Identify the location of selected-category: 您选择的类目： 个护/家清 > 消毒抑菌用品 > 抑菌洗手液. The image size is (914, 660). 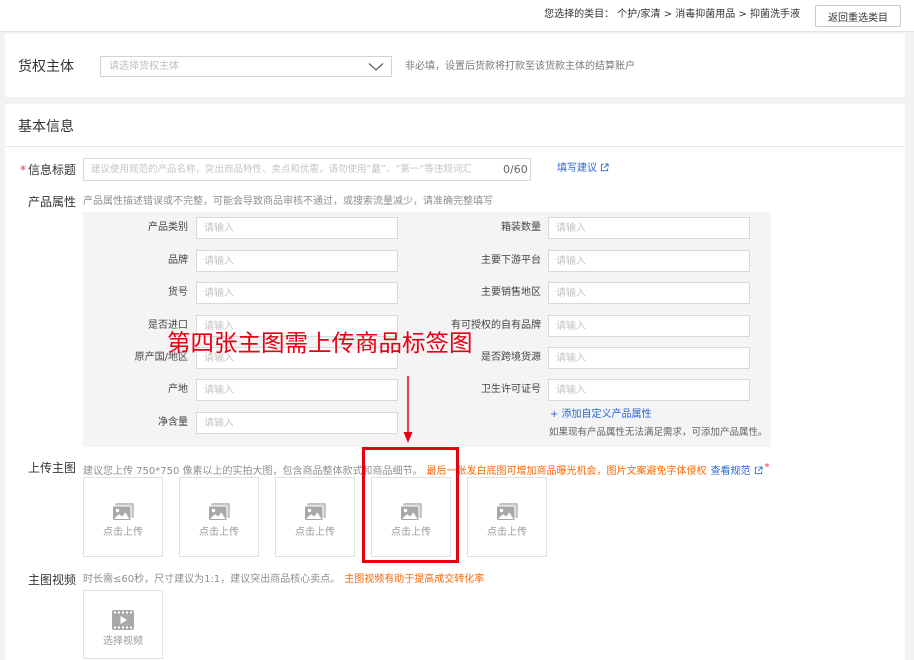
(672, 15).